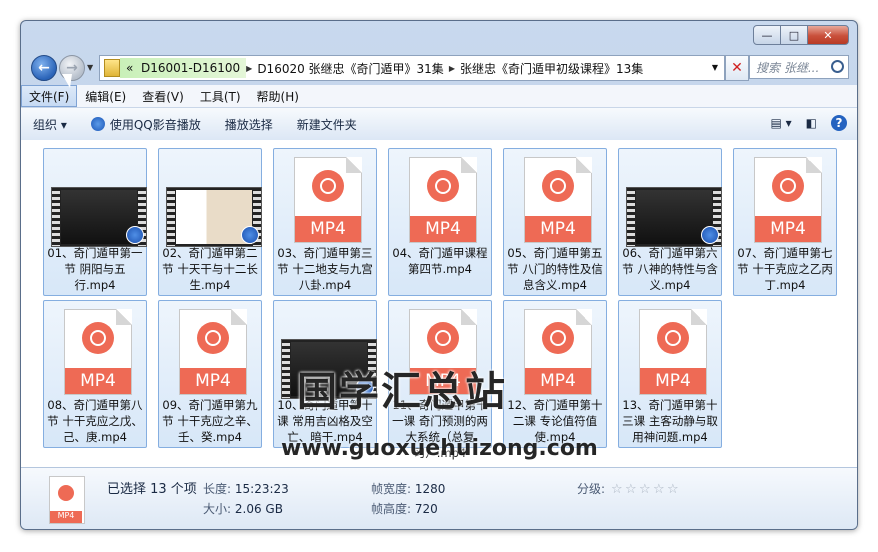  What do you see at coordinates (327, 124) in the screenshot?
I see `new-folder-button: 新建文件夹` at bounding box center [327, 124].